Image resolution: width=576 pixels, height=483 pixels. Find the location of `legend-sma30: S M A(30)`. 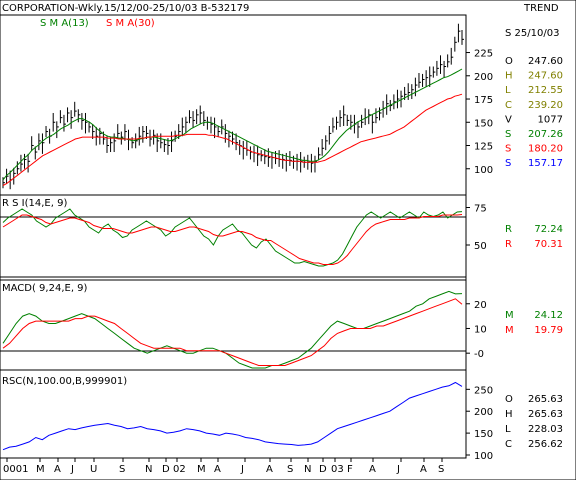

legend-sma30: S M A(30) is located at coordinates (130, 23).